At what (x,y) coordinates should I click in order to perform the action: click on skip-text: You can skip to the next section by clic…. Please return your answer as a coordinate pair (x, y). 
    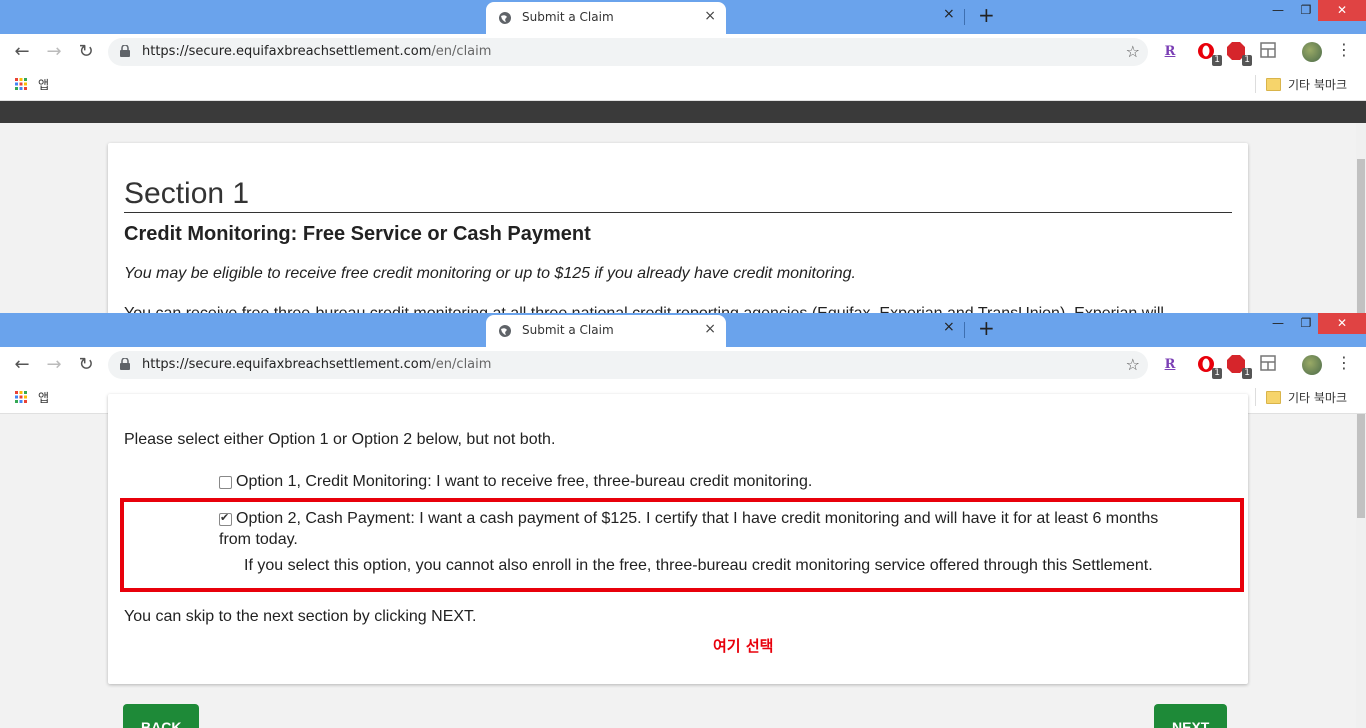
    Looking at the image, I should click on (300, 616).